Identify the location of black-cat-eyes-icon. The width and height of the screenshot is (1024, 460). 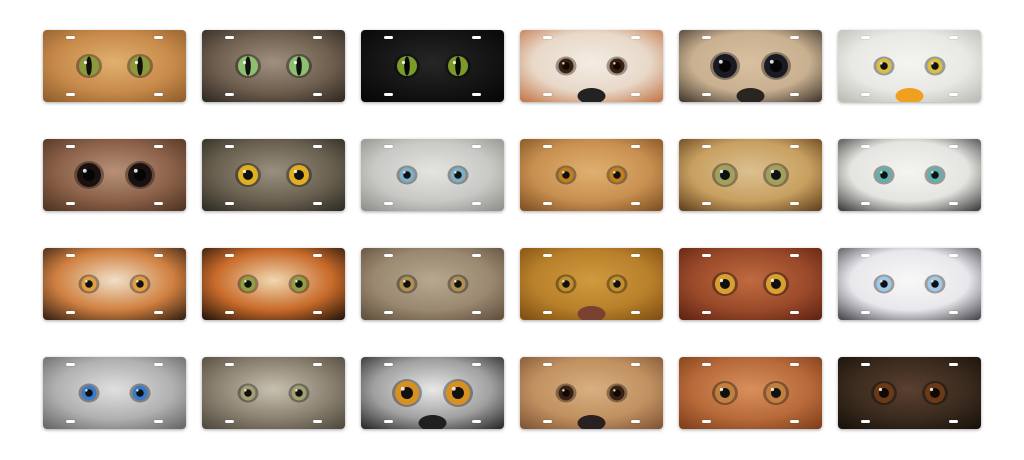
(432, 66).